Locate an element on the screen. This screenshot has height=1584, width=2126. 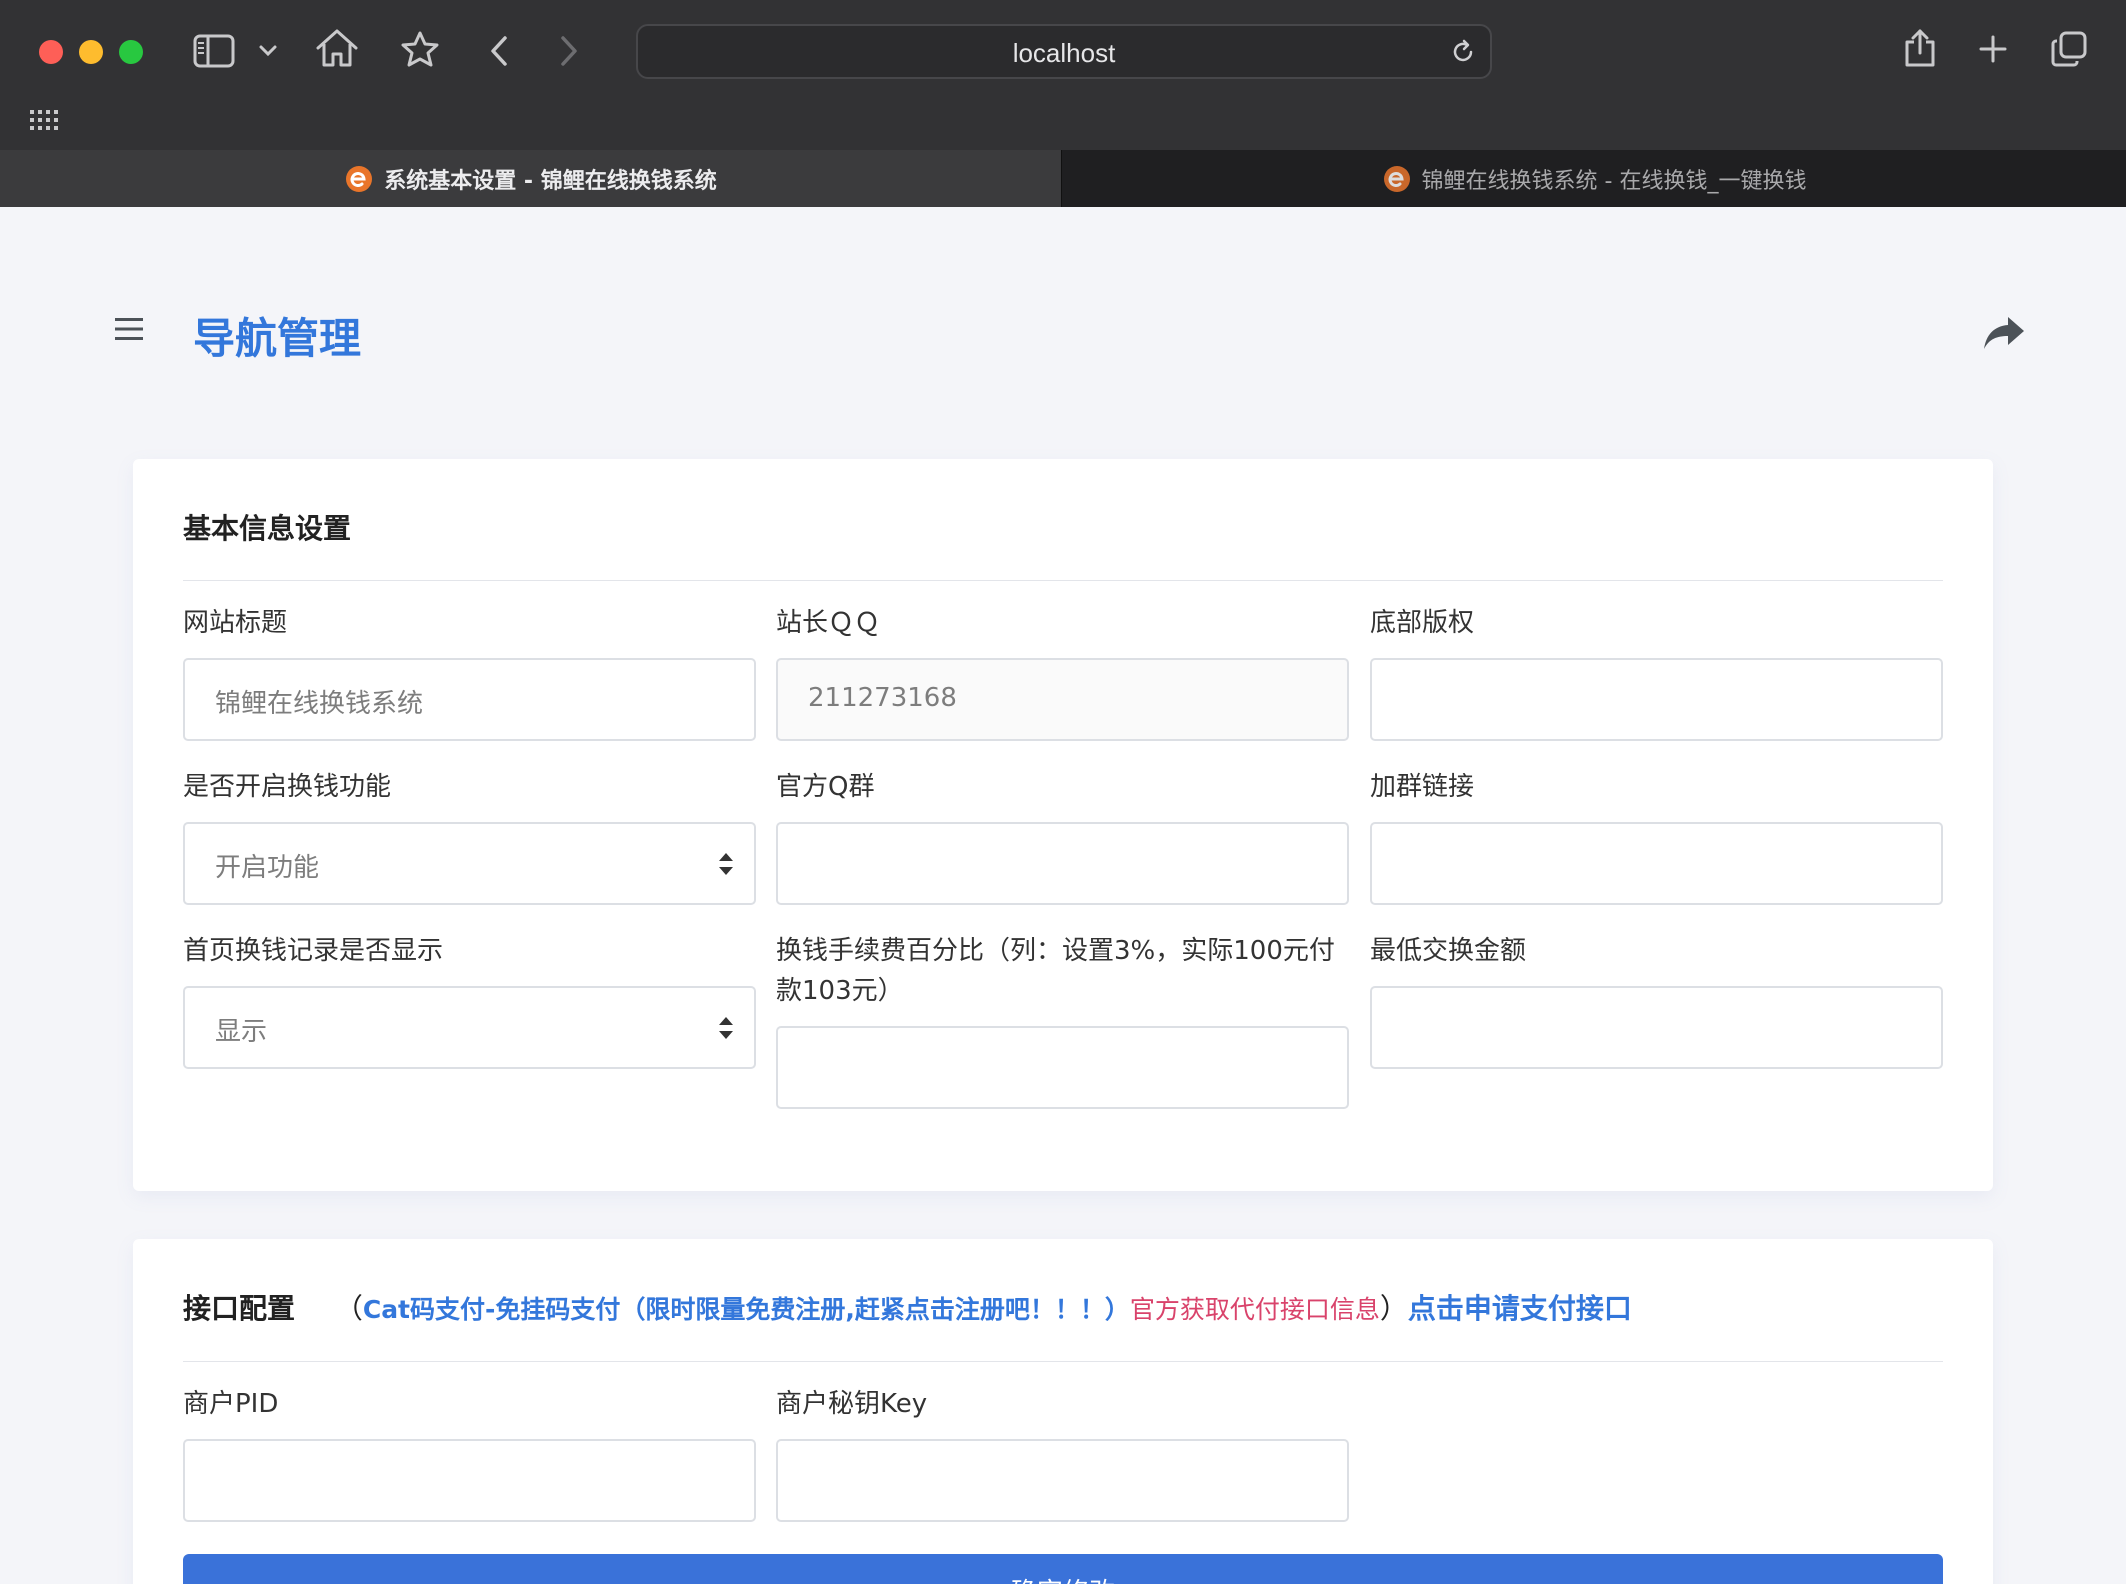
group-link-field: 加群链接 is located at coordinates (1656, 836).